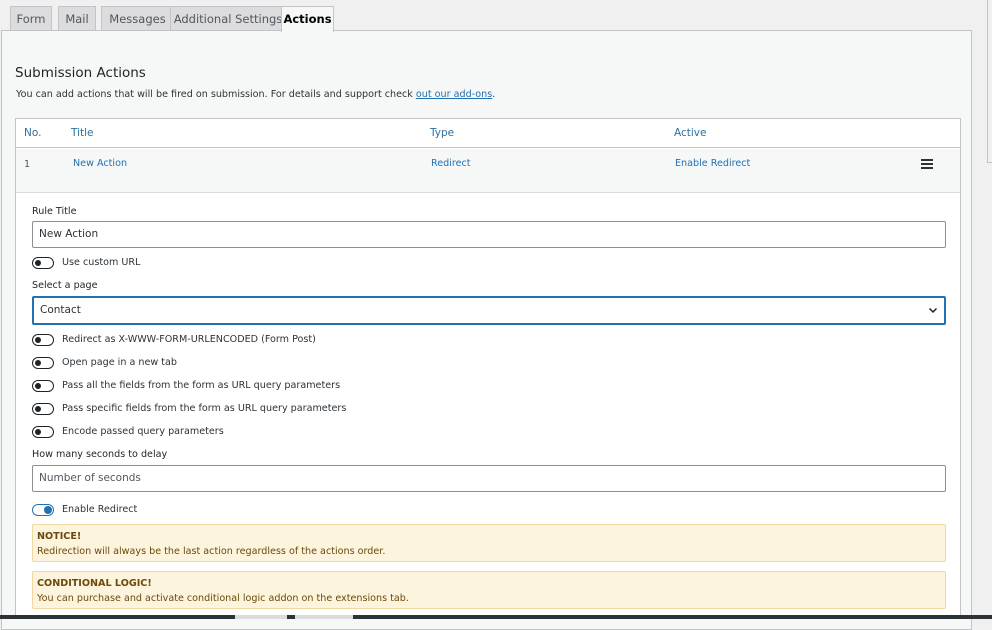 Image resolution: width=992 pixels, height=630 pixels. Describe the element at coordinates (33, 133) in the screenshot. I see `header-no: No.` at that location.